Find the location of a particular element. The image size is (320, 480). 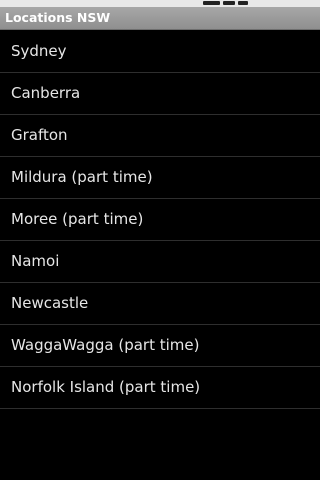

list-item-label: Sydney is located at coordinates (39, 51).